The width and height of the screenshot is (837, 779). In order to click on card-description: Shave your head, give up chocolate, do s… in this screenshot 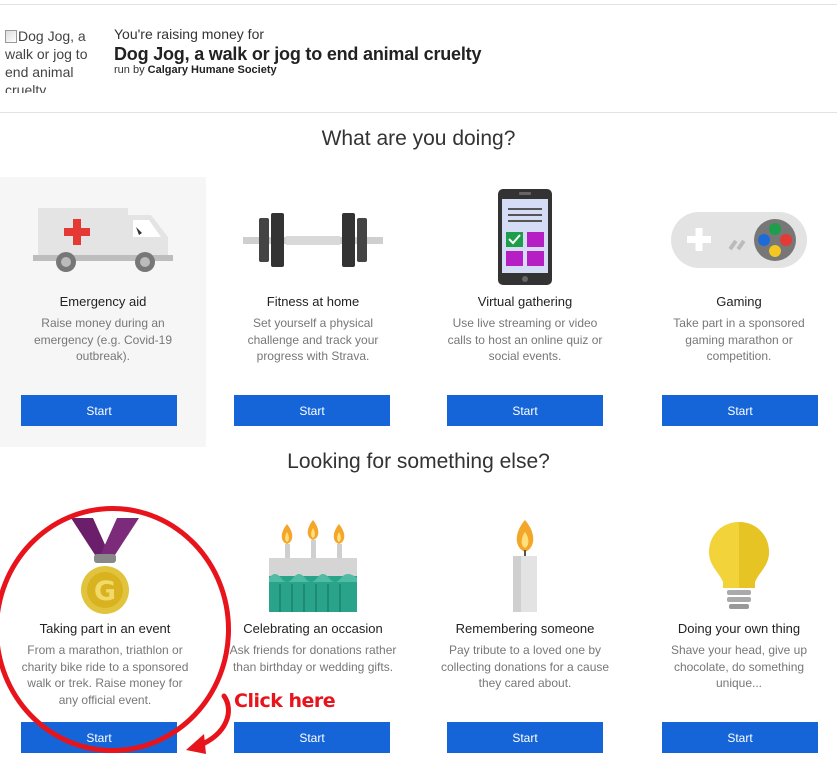, I will do `click(739, 666)`.